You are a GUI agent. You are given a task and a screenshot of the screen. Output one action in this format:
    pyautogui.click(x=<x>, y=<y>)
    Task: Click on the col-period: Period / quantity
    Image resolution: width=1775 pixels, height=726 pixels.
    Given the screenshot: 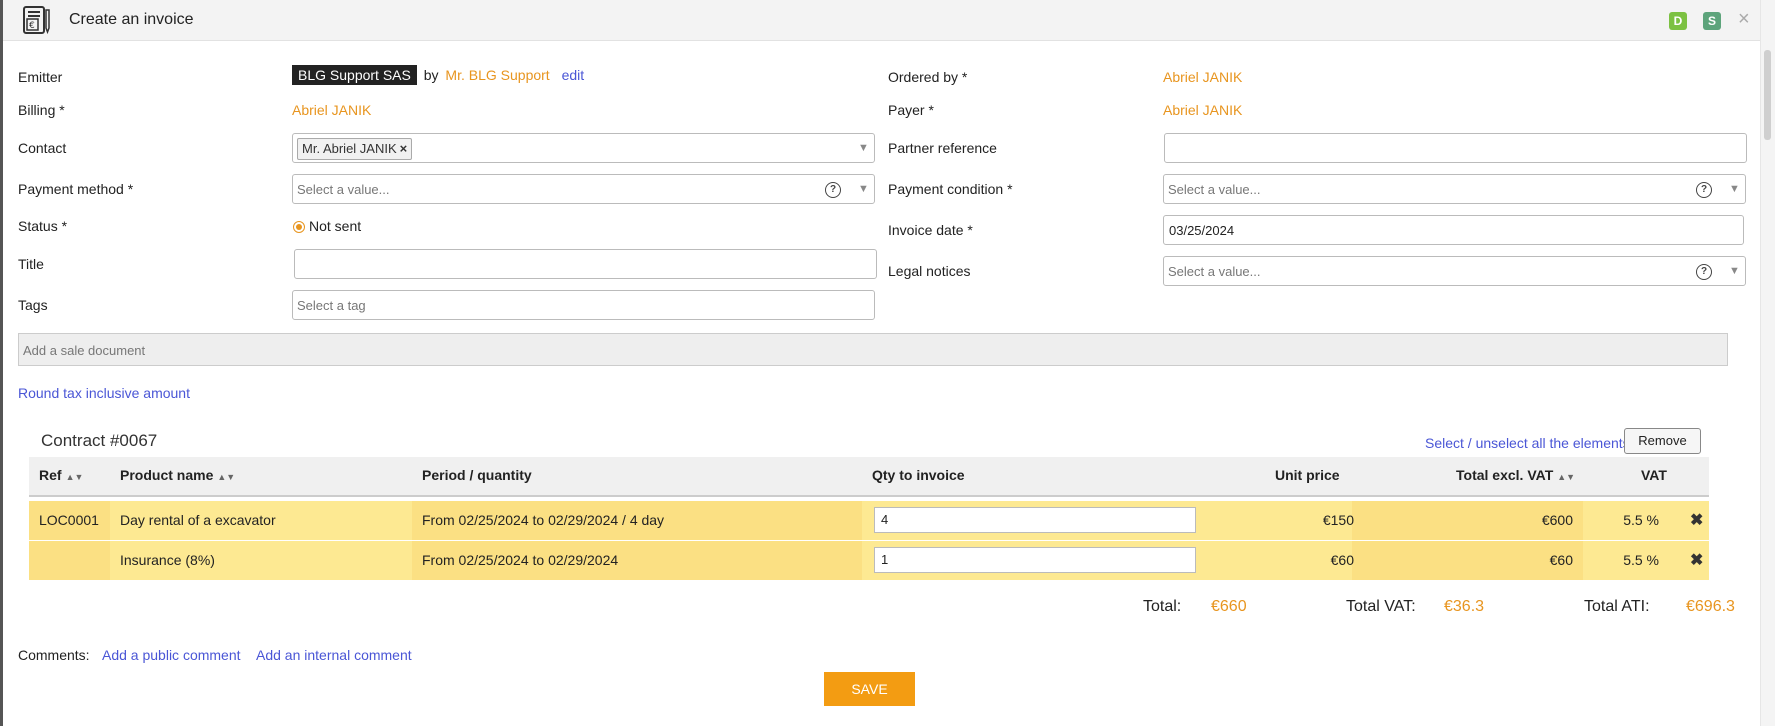 What is the action you would take?
    pyautogui.click(x=477, y=475)
    